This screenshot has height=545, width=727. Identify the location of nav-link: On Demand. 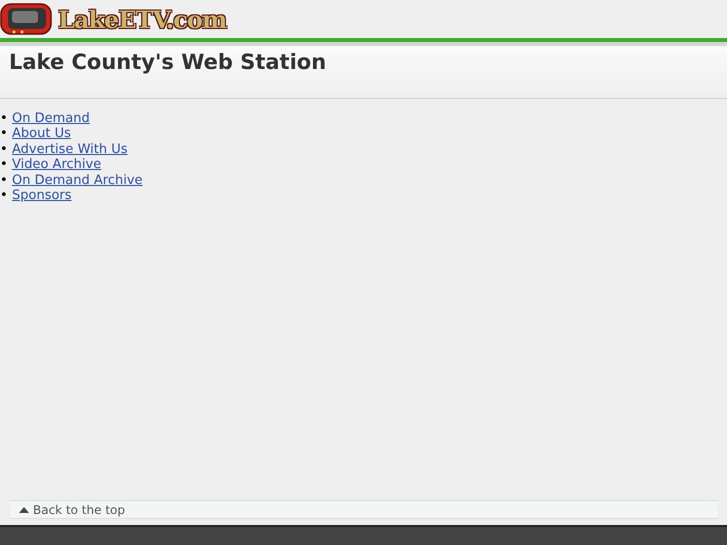
(51, 118).